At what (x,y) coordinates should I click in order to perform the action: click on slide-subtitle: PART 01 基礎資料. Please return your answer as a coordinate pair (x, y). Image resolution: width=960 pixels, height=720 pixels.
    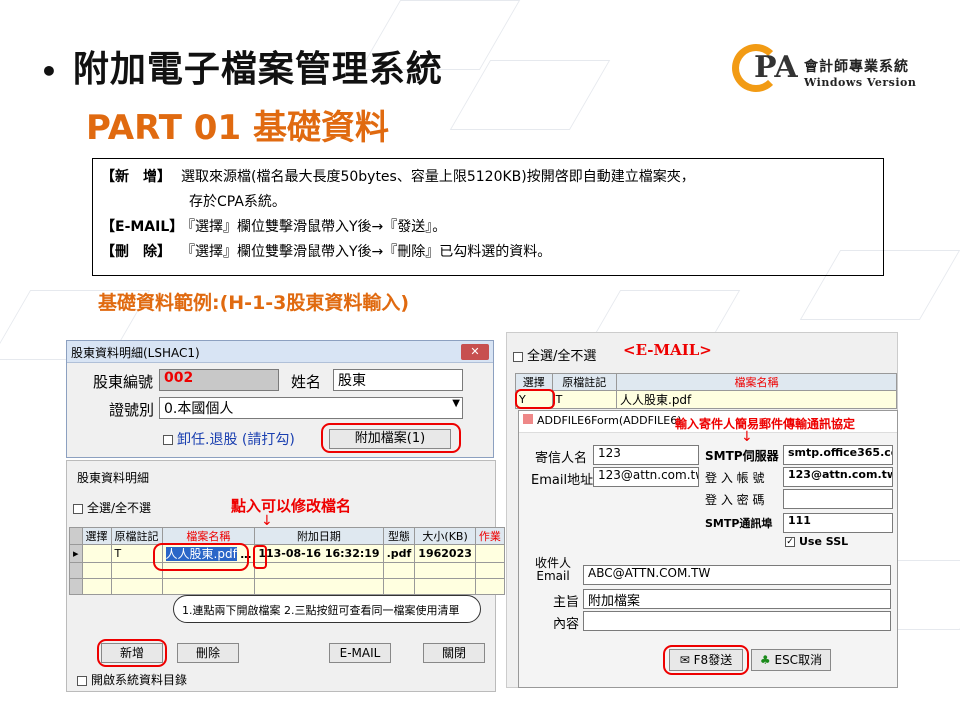
    Looking at the image, I should click on (237, 128).